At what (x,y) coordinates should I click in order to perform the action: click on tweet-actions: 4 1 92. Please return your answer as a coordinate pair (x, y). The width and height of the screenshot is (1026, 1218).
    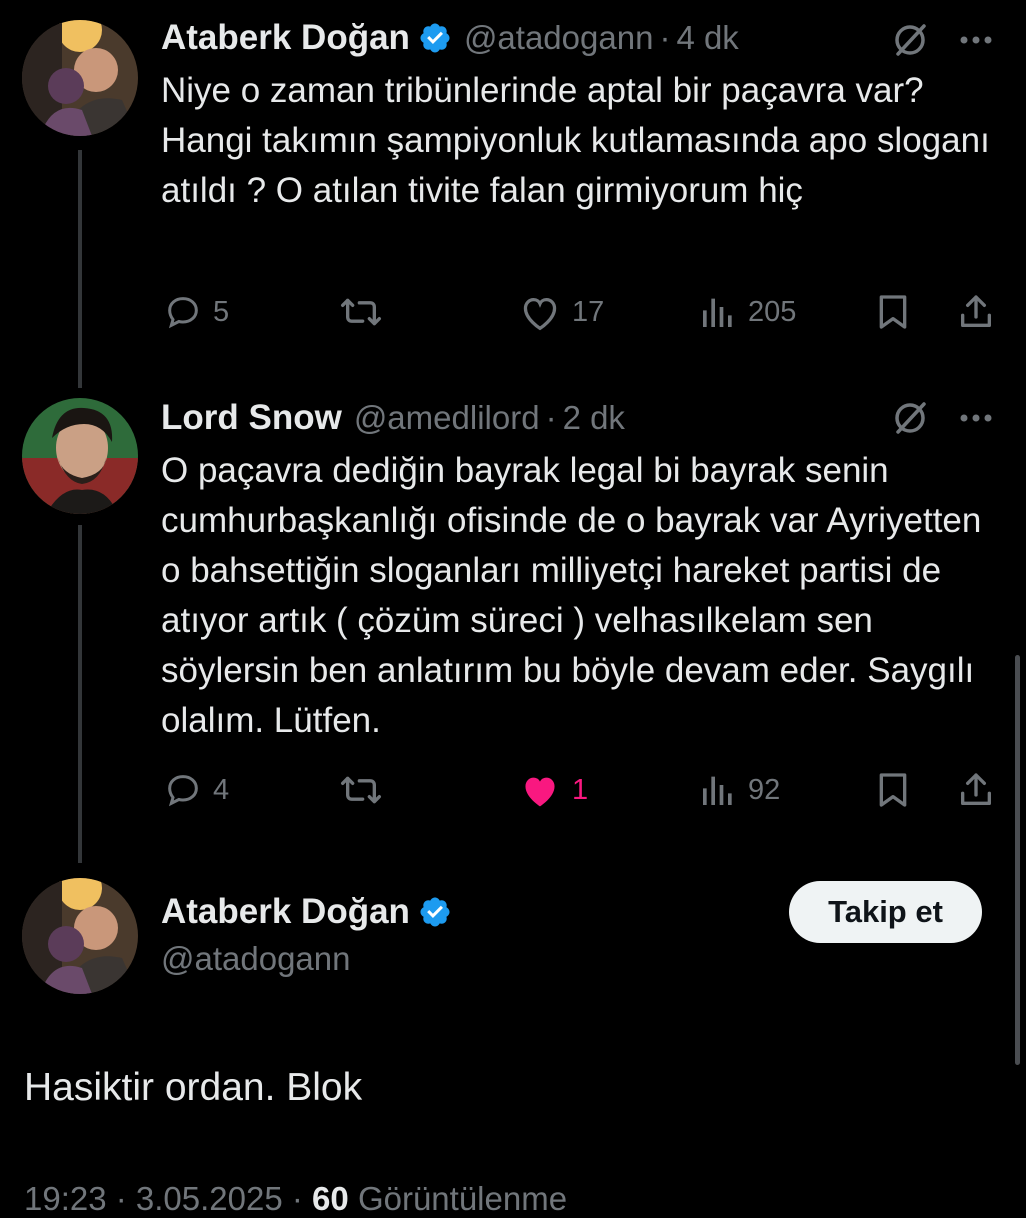
    Looking at the image, I should click on (581, 790).